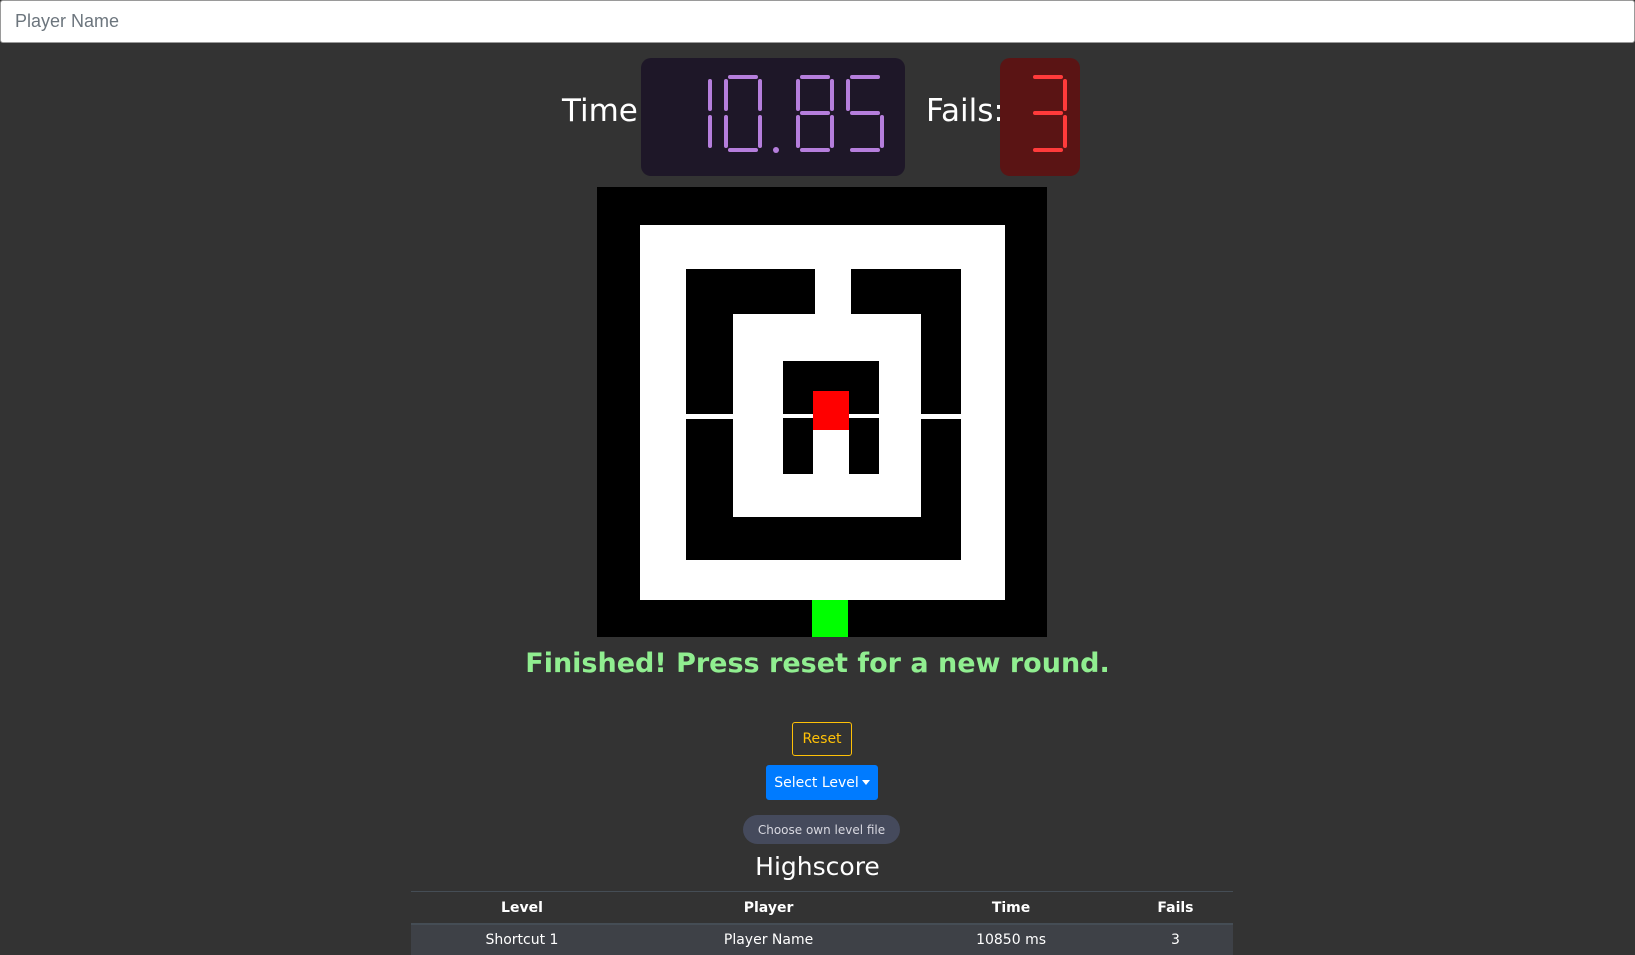  Describe the element at coordinates (965, 111) in the screenshot. I see `fails-label: Fails:` at that location.